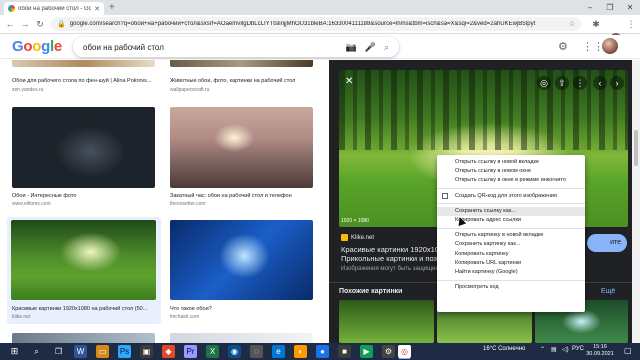 The height and width of the screenshot is (360, 640). What do you see at coordinates (590, 7) in the screenshot?
I see `minimize-icon: –` at bounding box center [590, 7].